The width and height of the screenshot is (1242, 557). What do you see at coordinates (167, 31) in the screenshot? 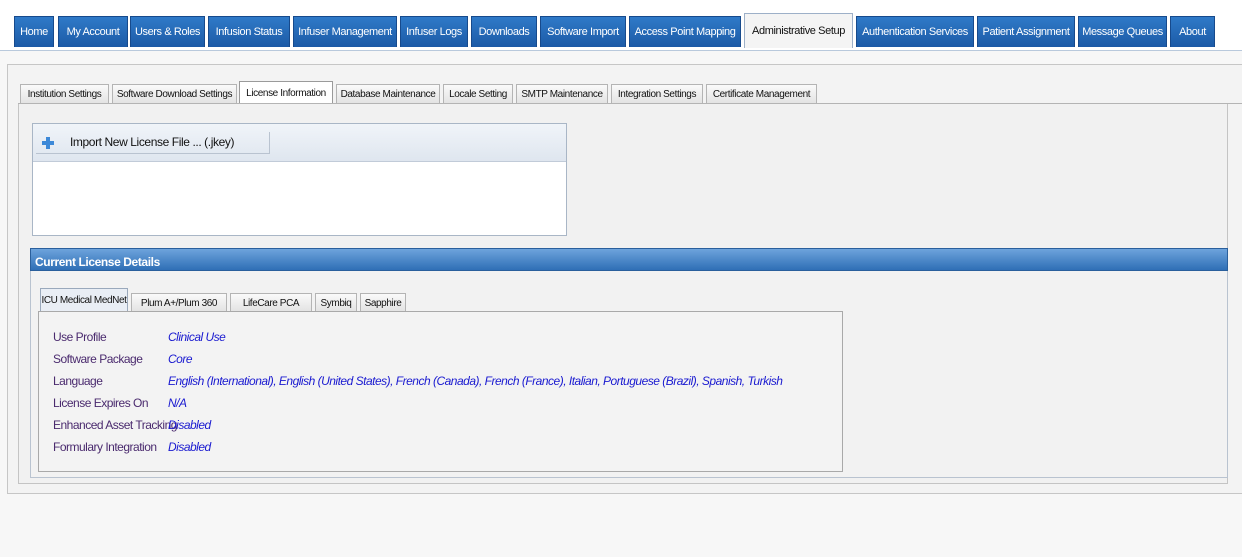
I see `tab-users-roles: Users & Roles` at bounding box center [167, 31].